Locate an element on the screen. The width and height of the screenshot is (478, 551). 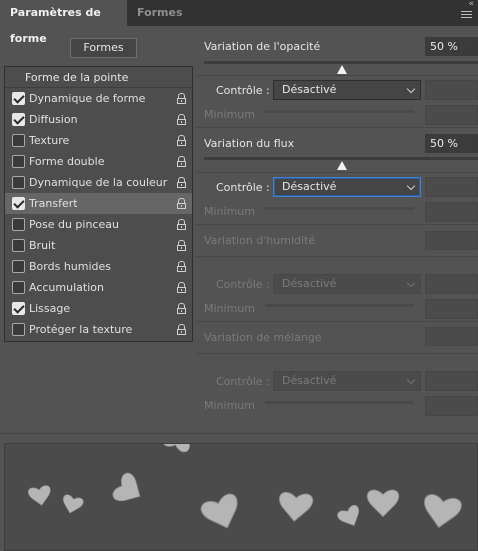
list-item-label: Forme double is located at coordinates (67, 161).